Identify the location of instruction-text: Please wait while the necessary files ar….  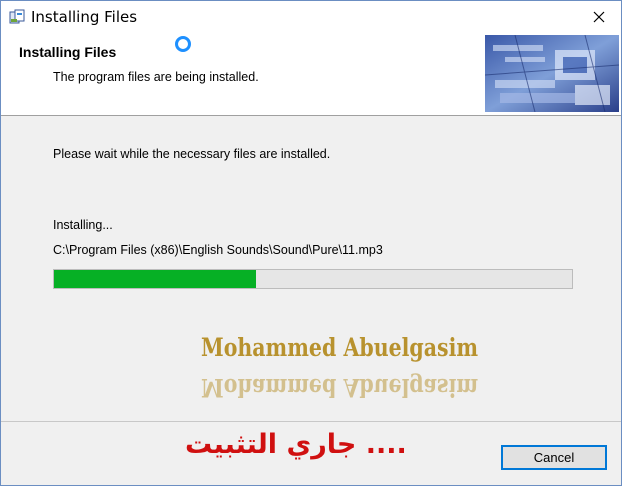
(192, 154).